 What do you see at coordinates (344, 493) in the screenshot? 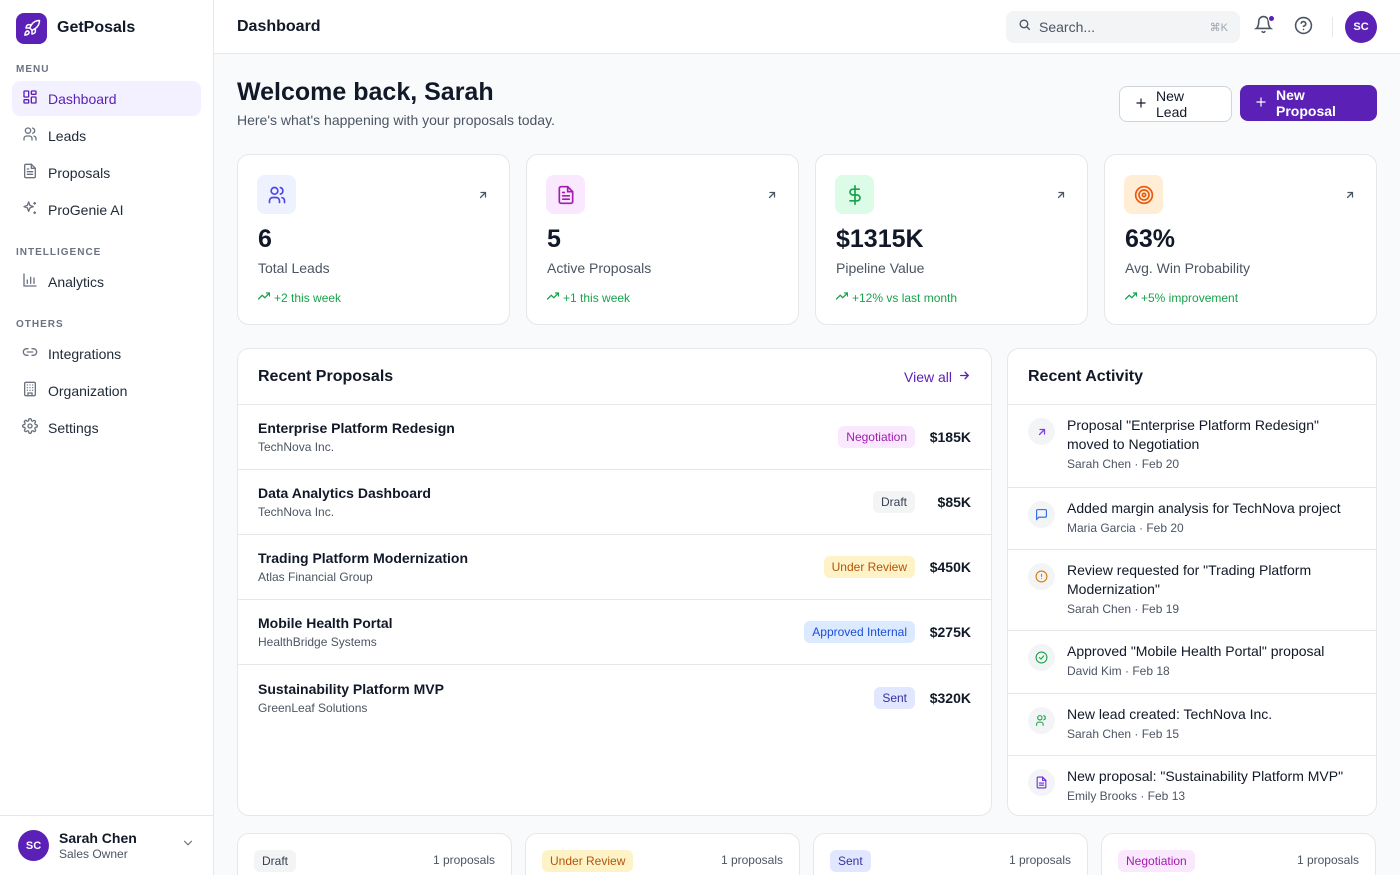
I see `proposal-name: Data Analytics Dashboard` at bounding box center [344, 493].